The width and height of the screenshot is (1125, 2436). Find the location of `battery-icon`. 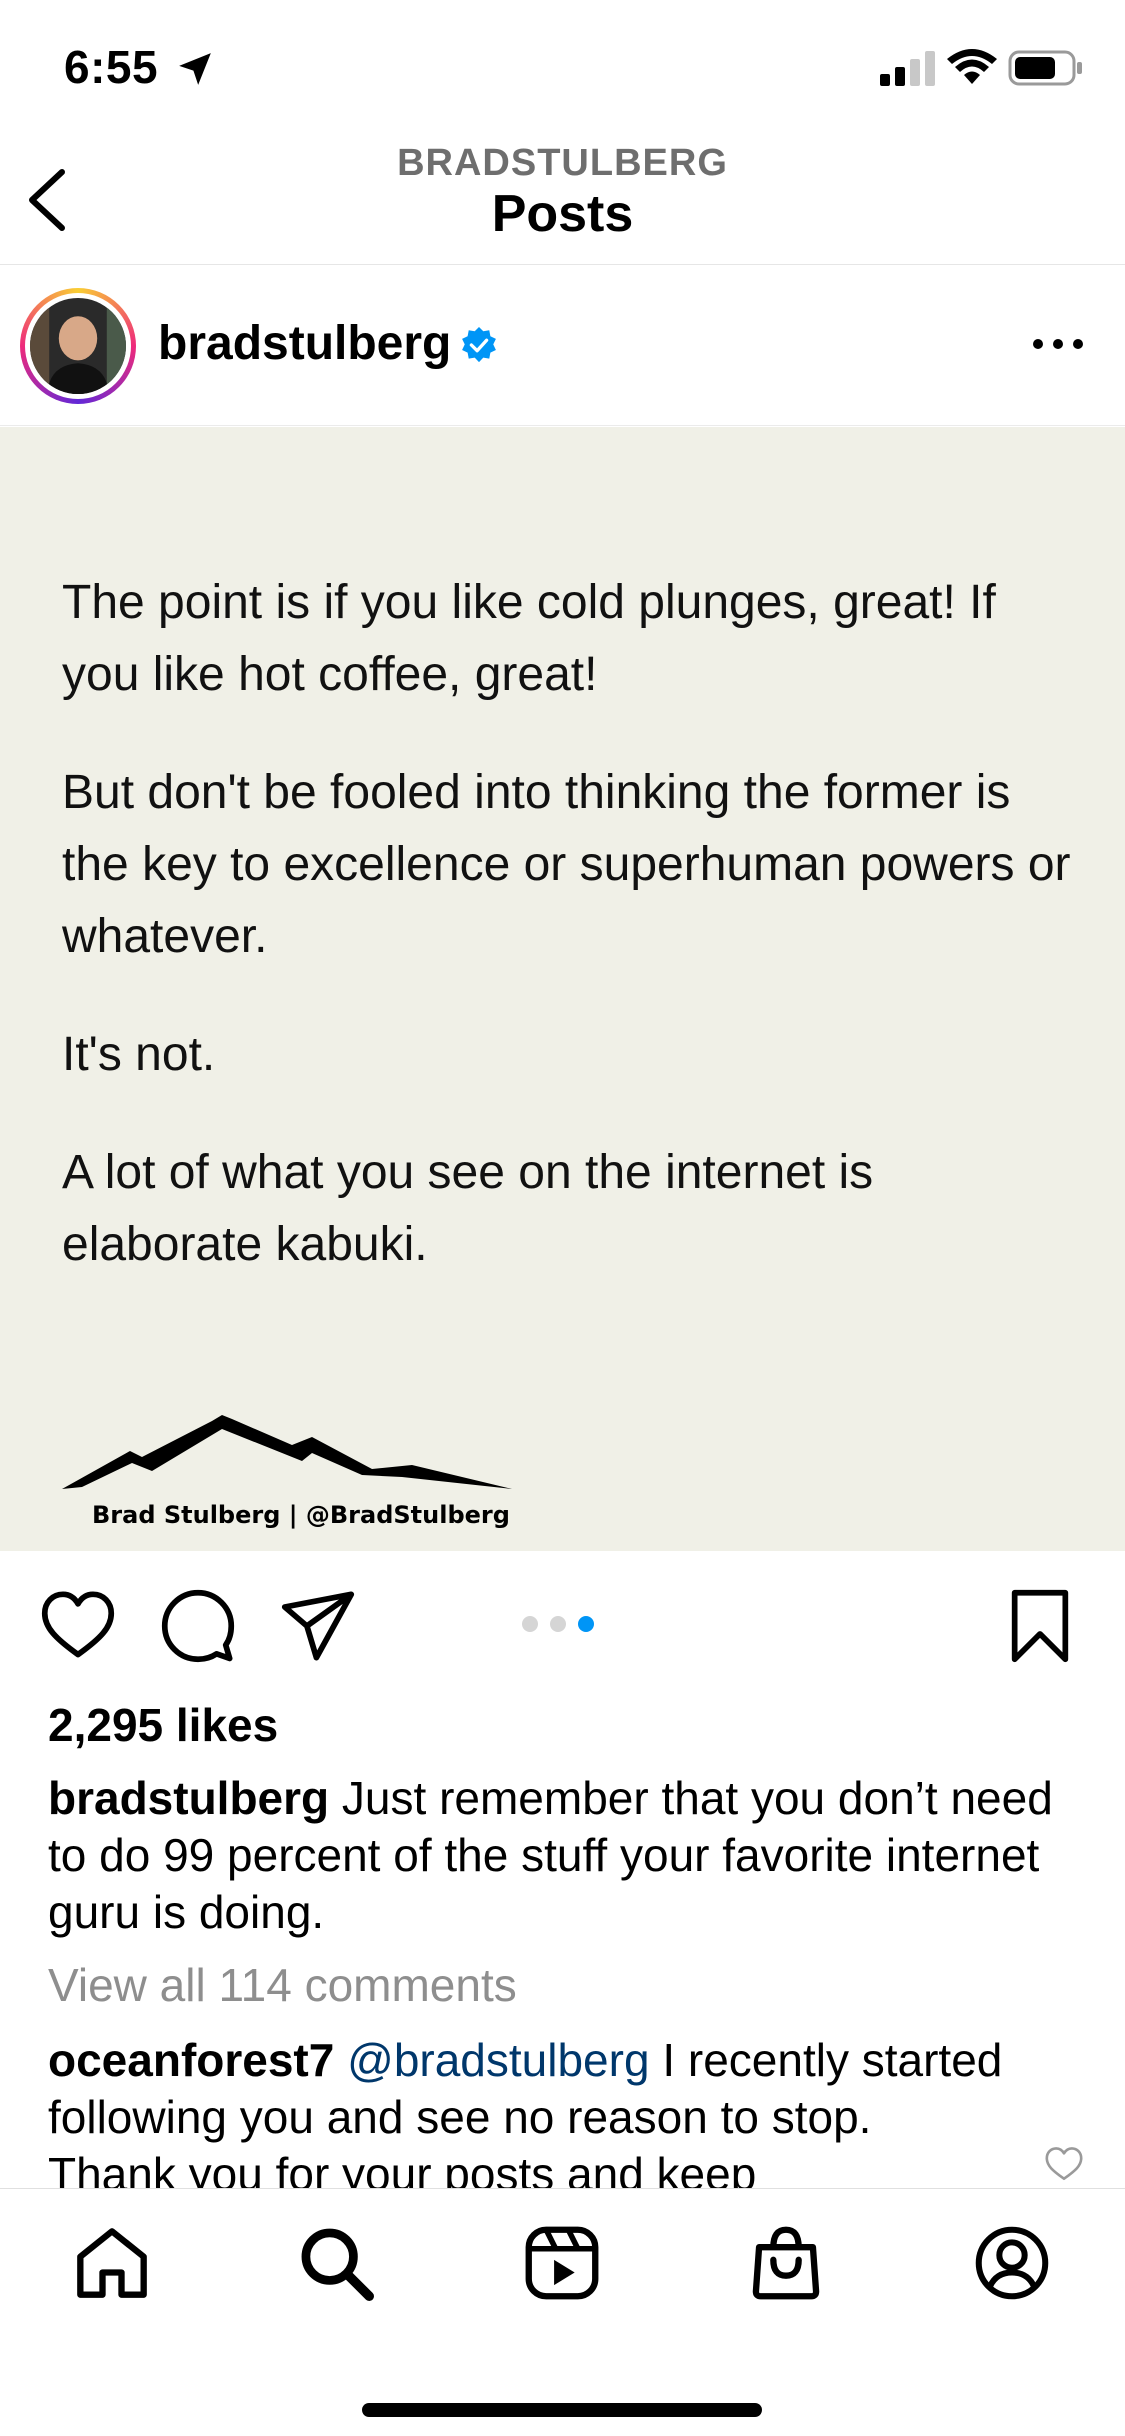

battery-icon is located at coordinates (1045, 68).